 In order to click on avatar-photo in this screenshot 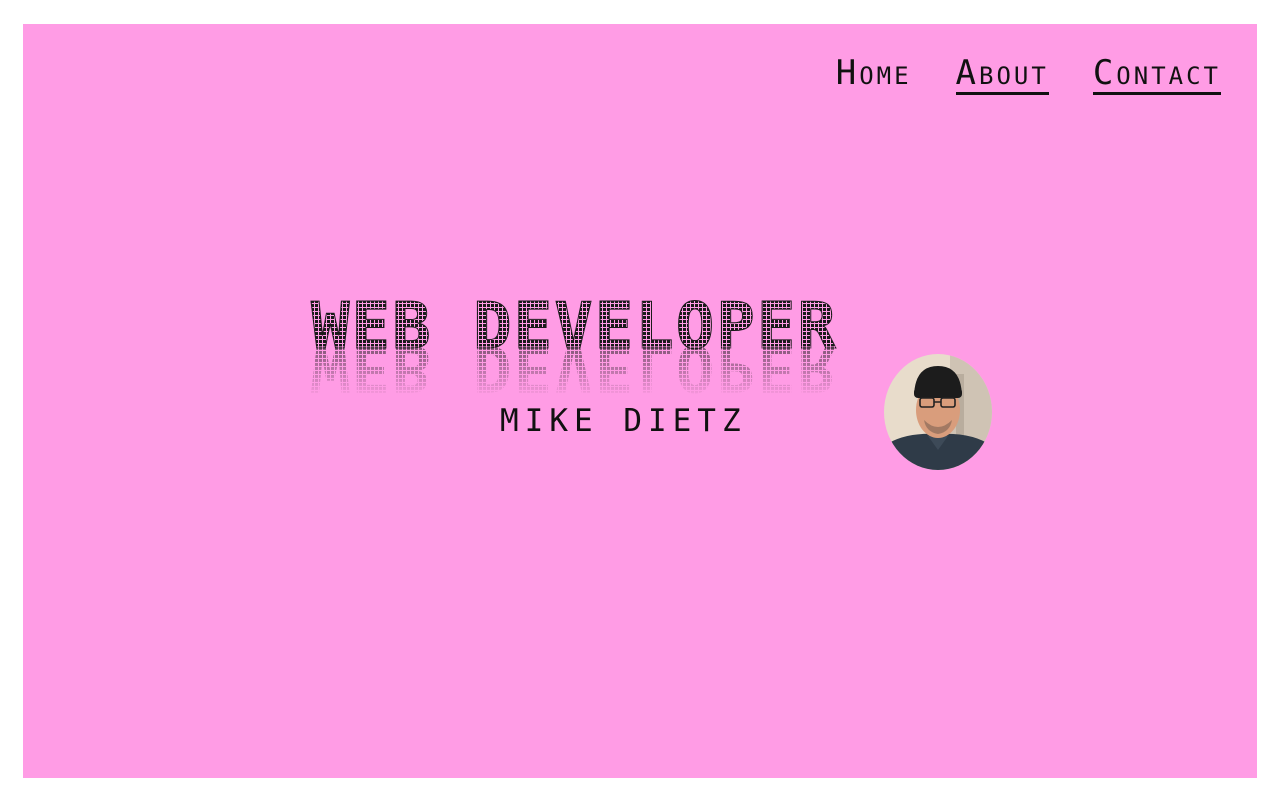, I will do `click(938, 412)`.